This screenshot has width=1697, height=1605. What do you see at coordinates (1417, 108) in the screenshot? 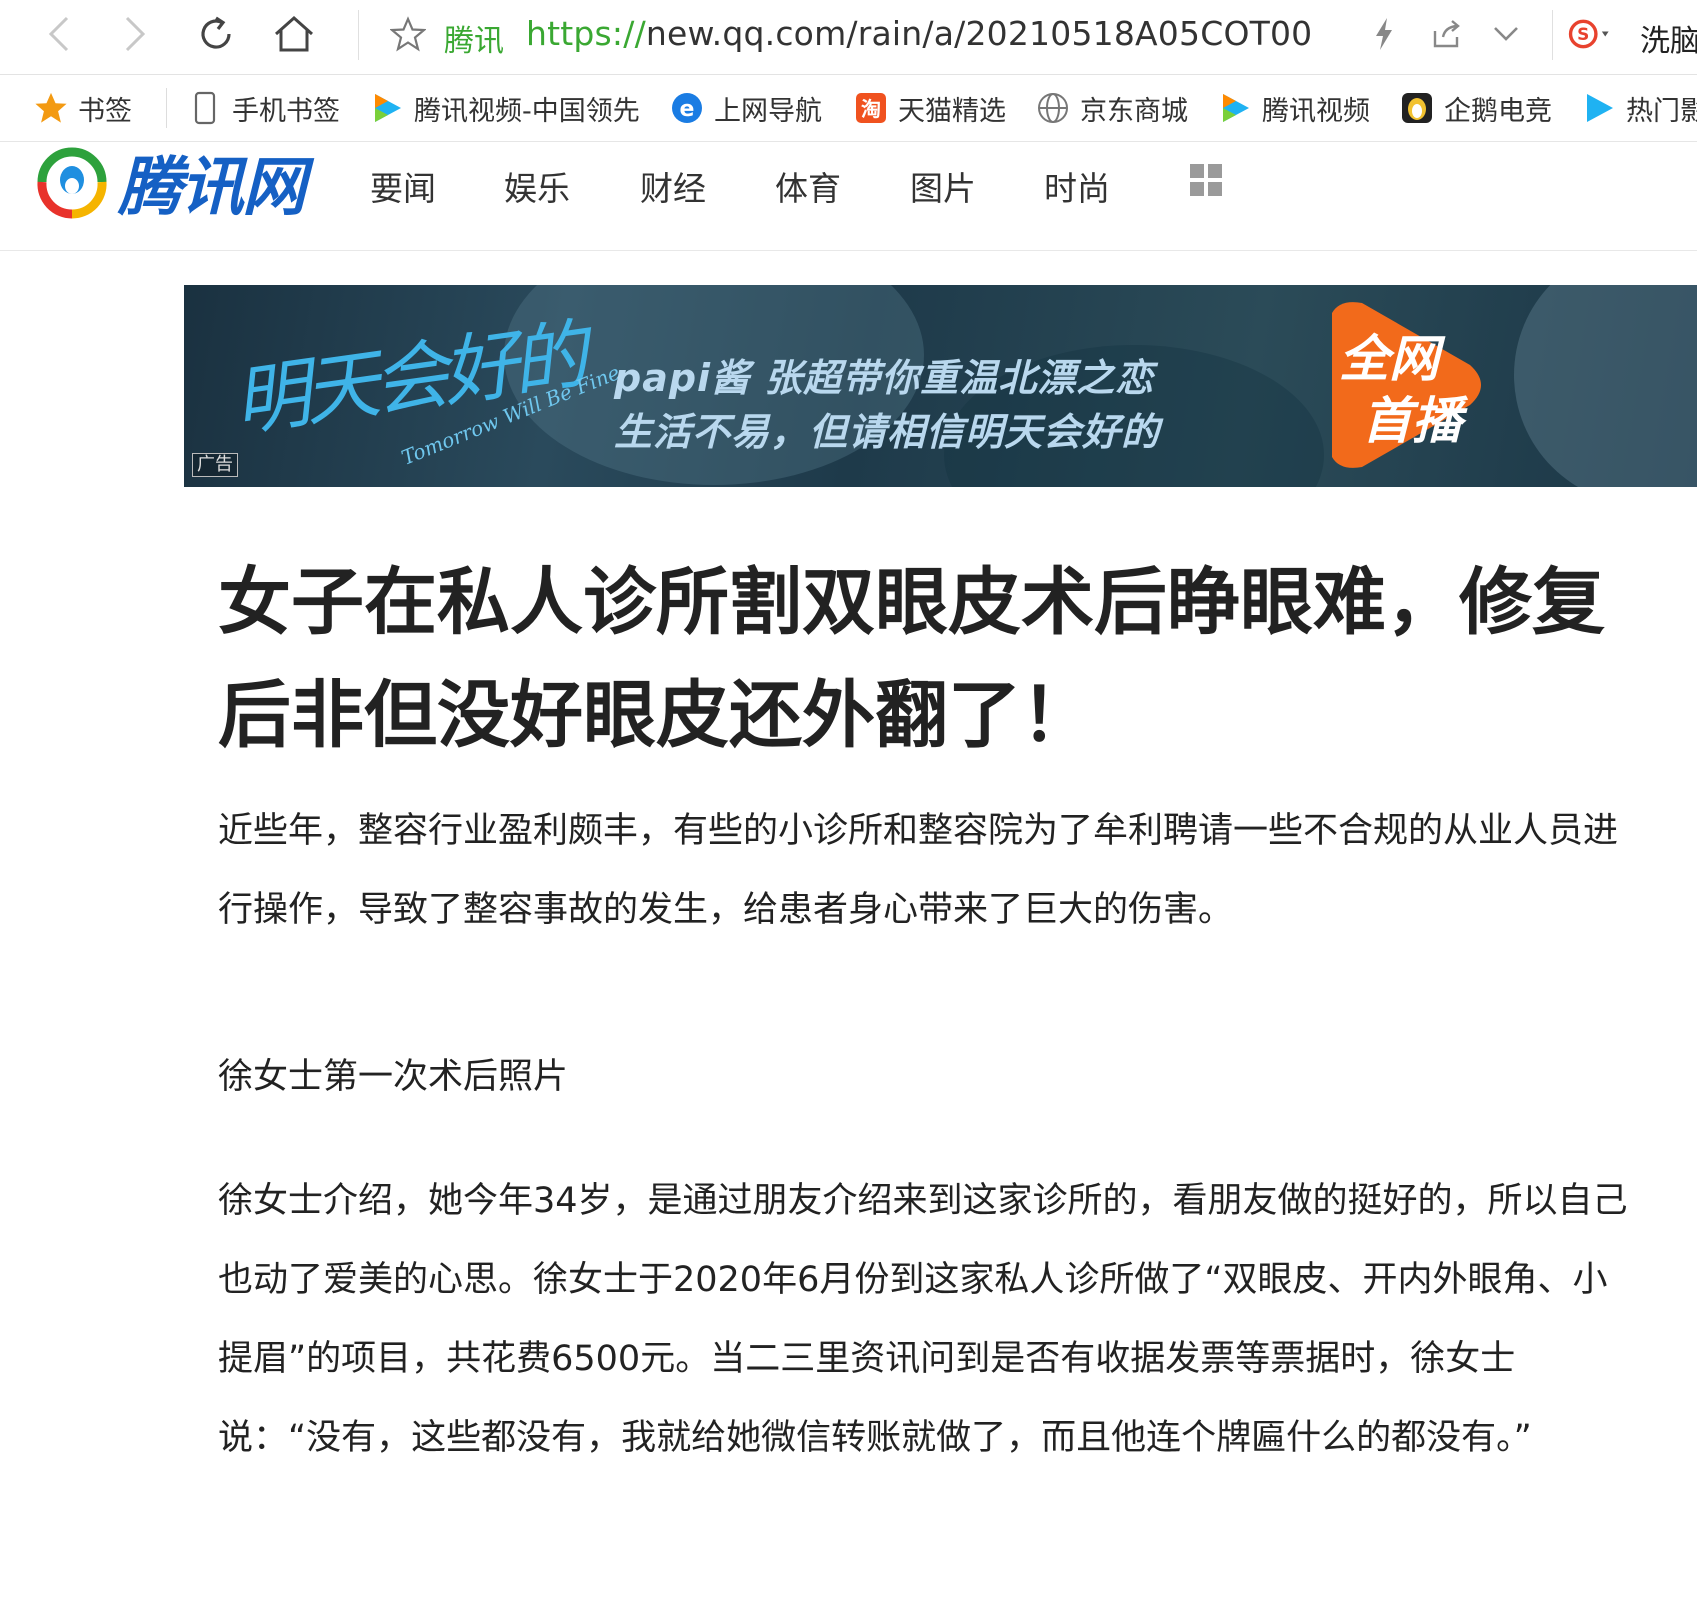
I see `penguin-icon` at bounding box center [1417, 108].